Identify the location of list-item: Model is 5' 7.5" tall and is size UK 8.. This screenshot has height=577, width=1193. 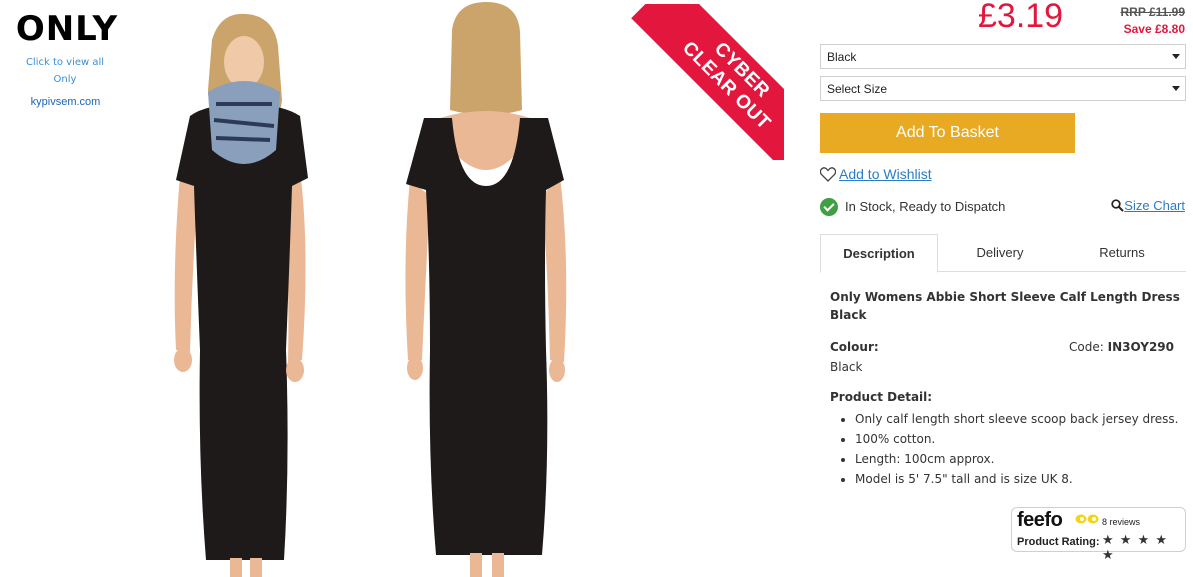
(1016, 479).